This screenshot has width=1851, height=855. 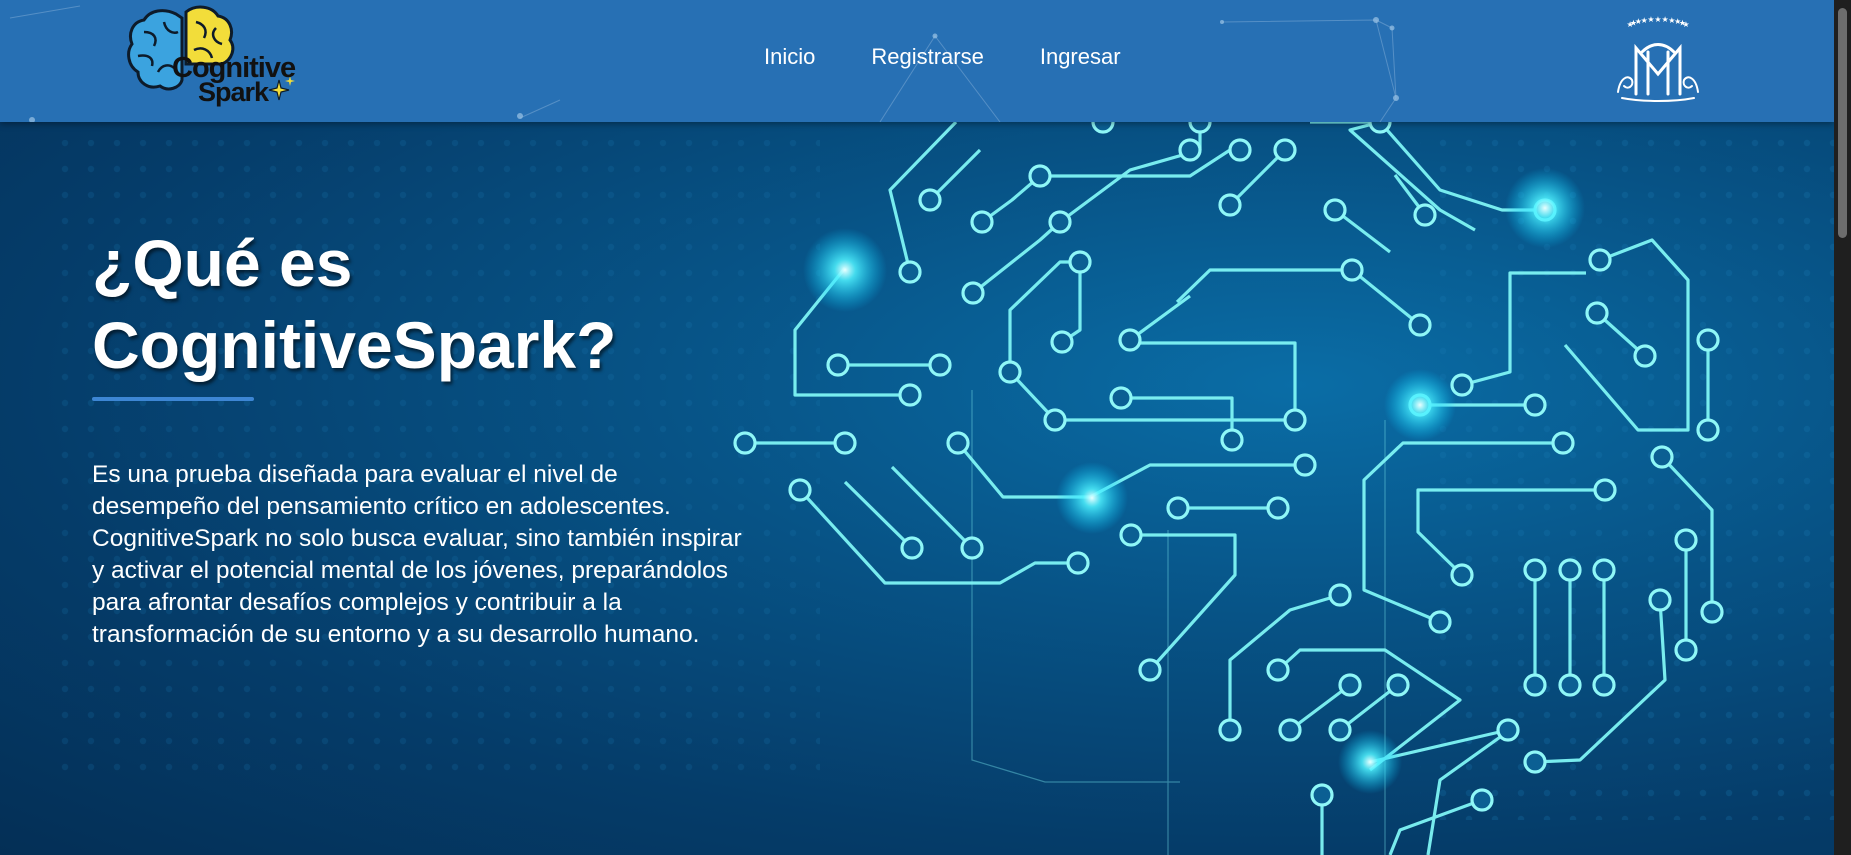 I want to click on page-scrollbar, so click(x=1842, y=427).